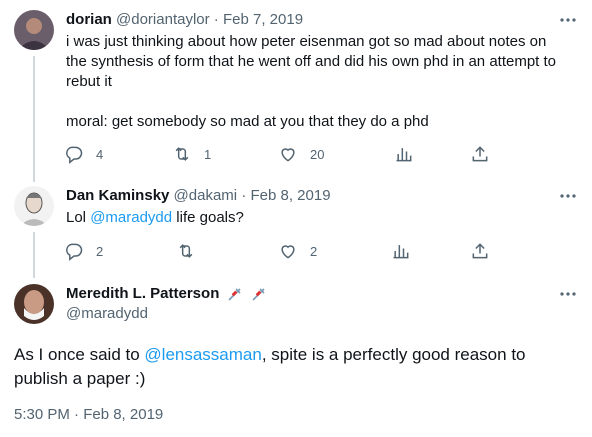  Describe the element at coordinates (324, 102) in the screenshot. I see `tweet-text-line` at that location.